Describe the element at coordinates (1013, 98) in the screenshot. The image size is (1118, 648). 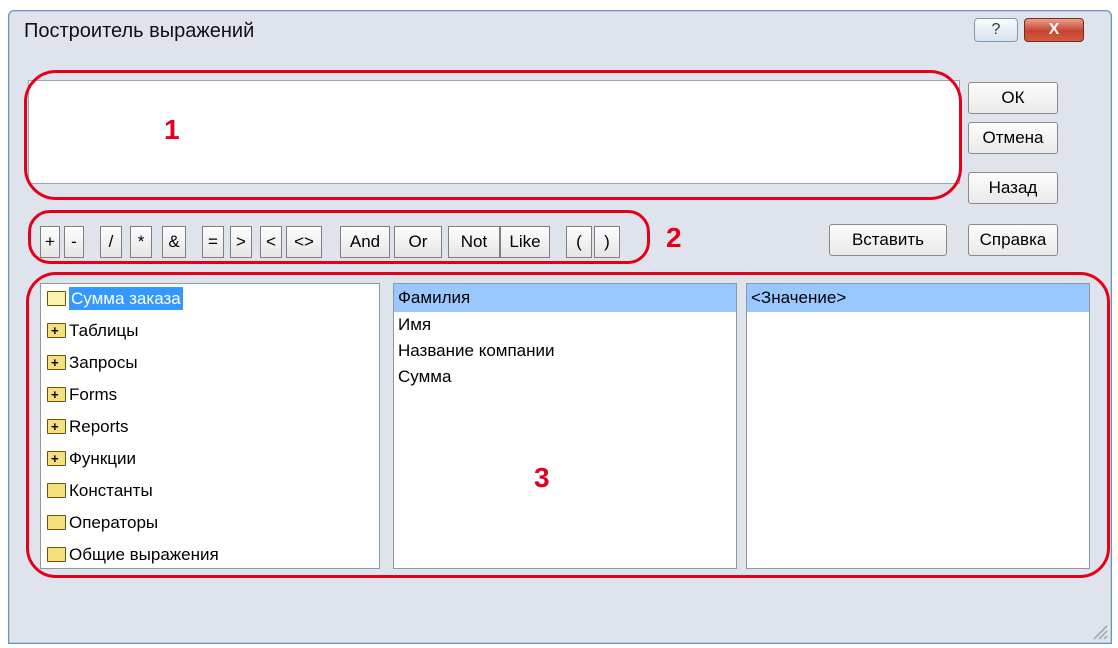
I see `ok-button: ОК` at that location.